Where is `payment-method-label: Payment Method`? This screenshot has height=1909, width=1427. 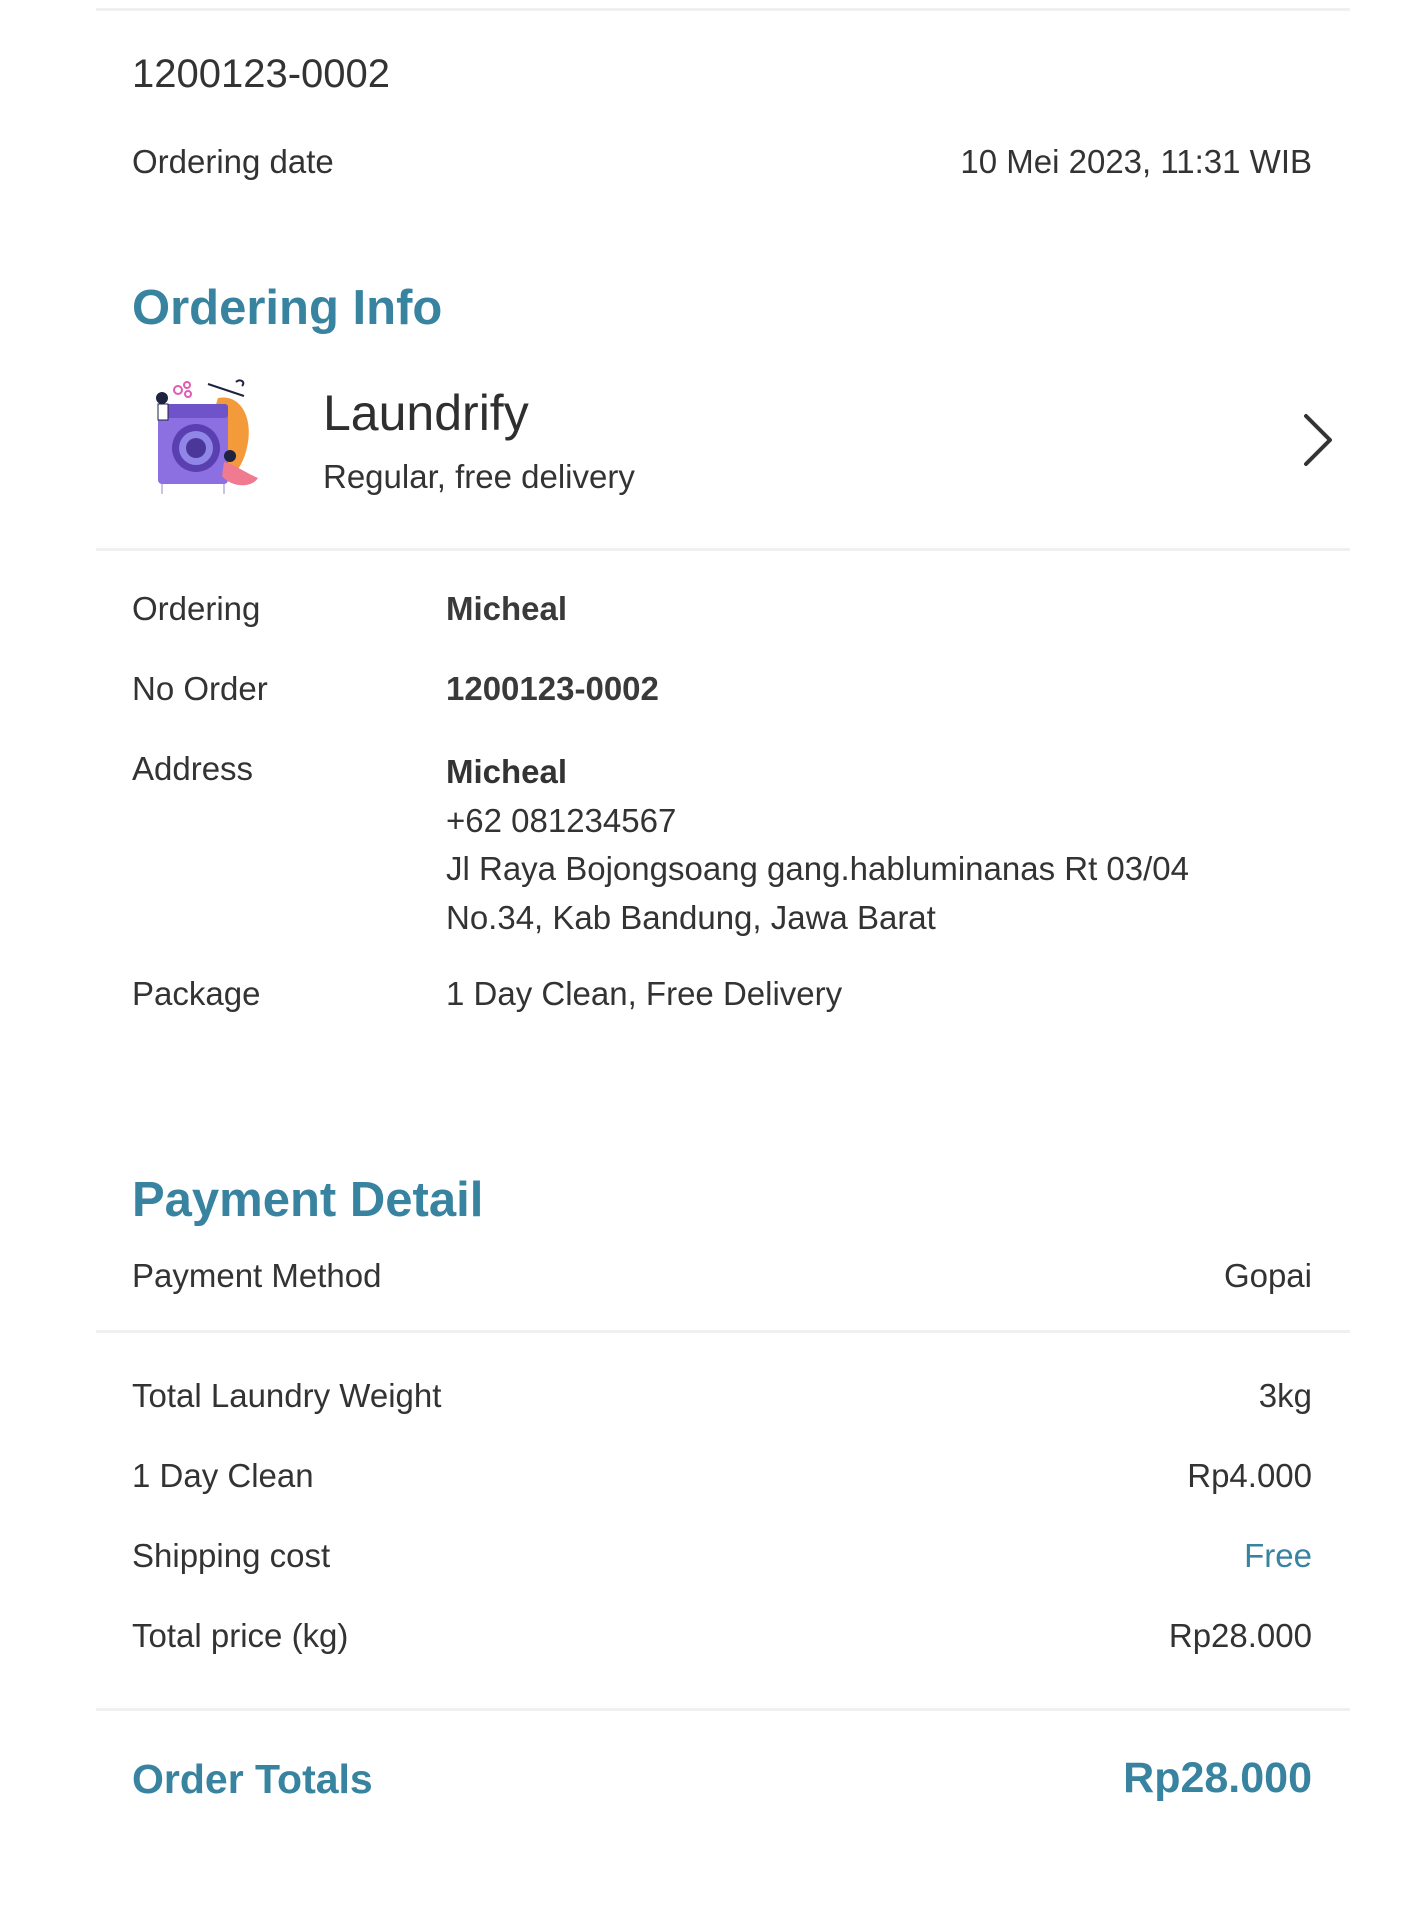
payment-method-label: Payment Method is located at coordinates (257, 1275).